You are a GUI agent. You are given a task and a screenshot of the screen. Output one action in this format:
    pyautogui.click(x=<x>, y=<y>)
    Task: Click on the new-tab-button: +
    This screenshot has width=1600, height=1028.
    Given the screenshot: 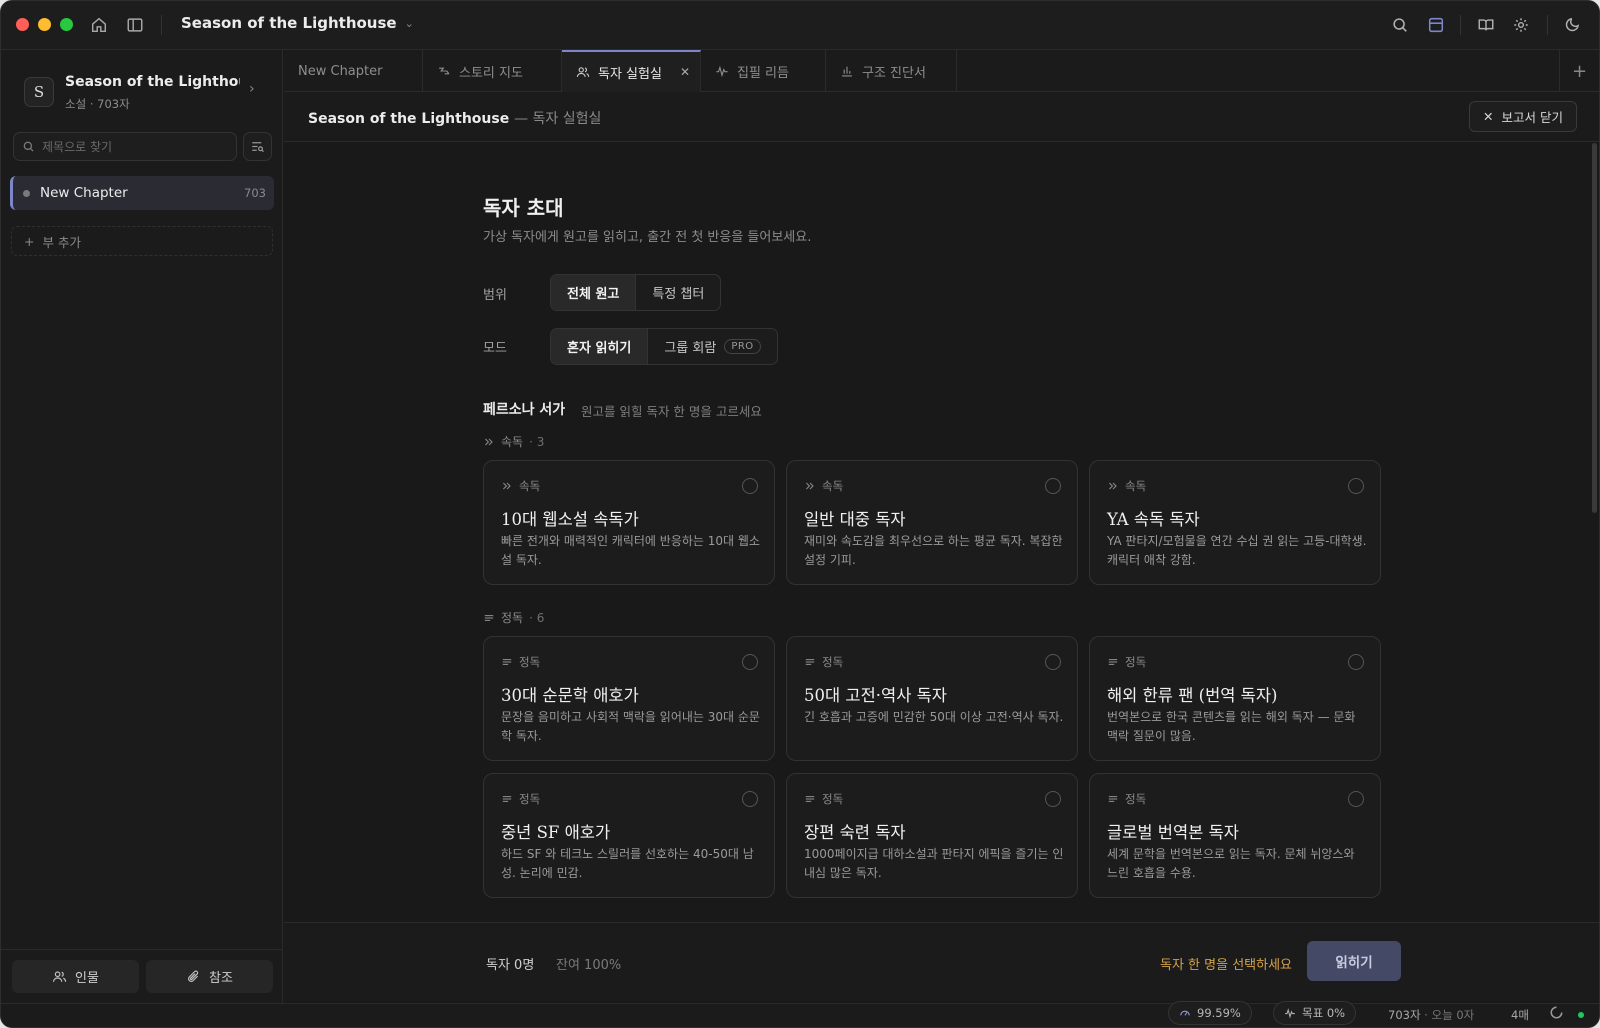 What is the action you would take?
    pyautogui.click(x=1579, y=71)
    